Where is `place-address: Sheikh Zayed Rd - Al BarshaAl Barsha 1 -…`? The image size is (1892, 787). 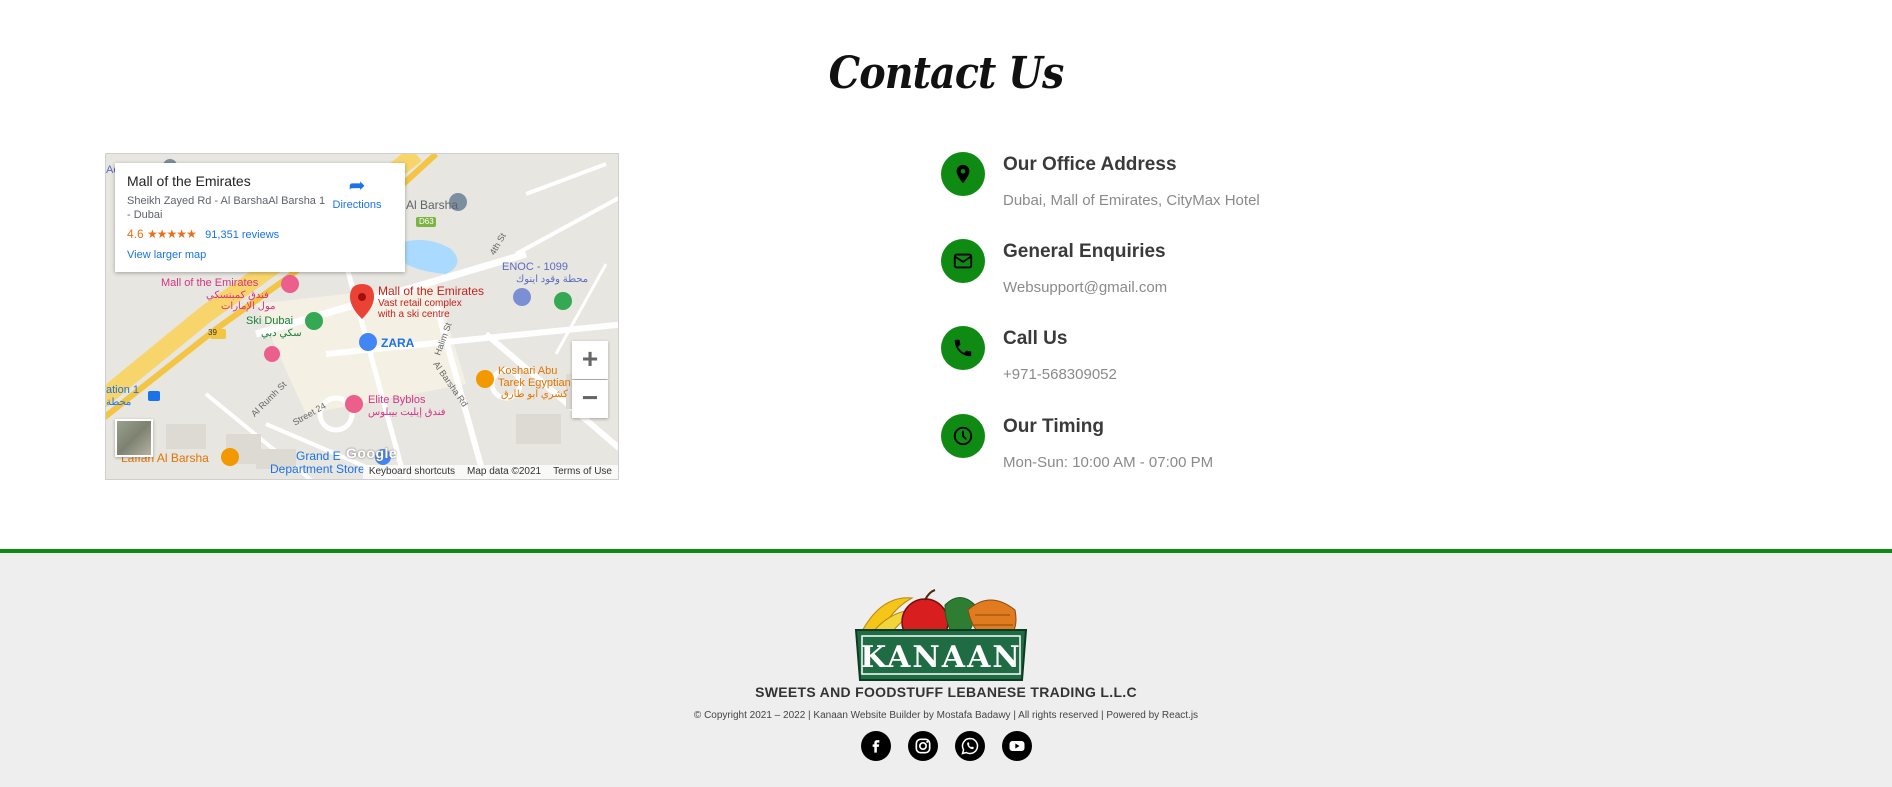
place-address: Sheikh Zayed Rd - Al BarshaAl Barsha 1 -… is located at coordinates (226, 208).